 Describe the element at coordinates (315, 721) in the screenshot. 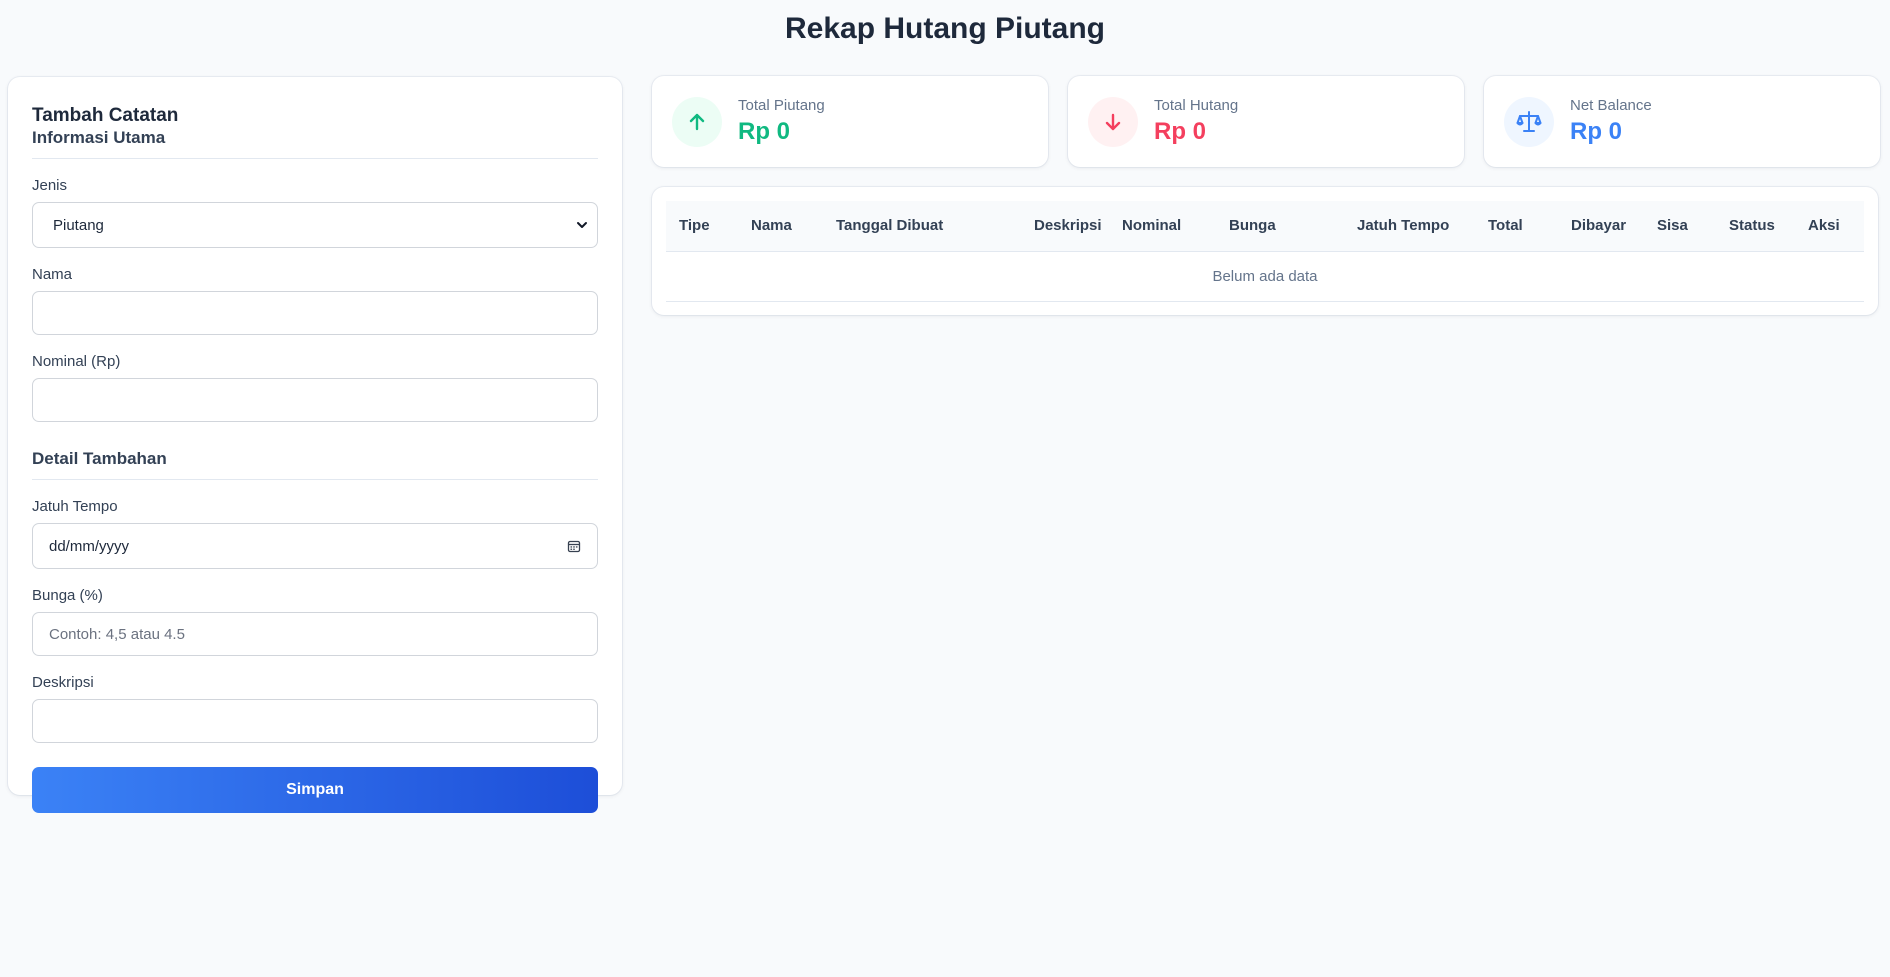

I see `deskripsi-input` at that location.